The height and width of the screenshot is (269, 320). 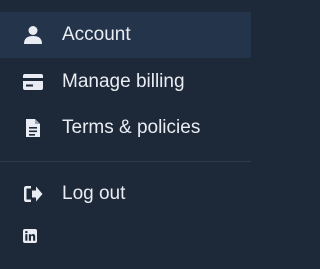 What do you see at coordinates (96, 34) in the screenshot?
I see `menu-item-account-label: Account` at bounding box center [96, 34].